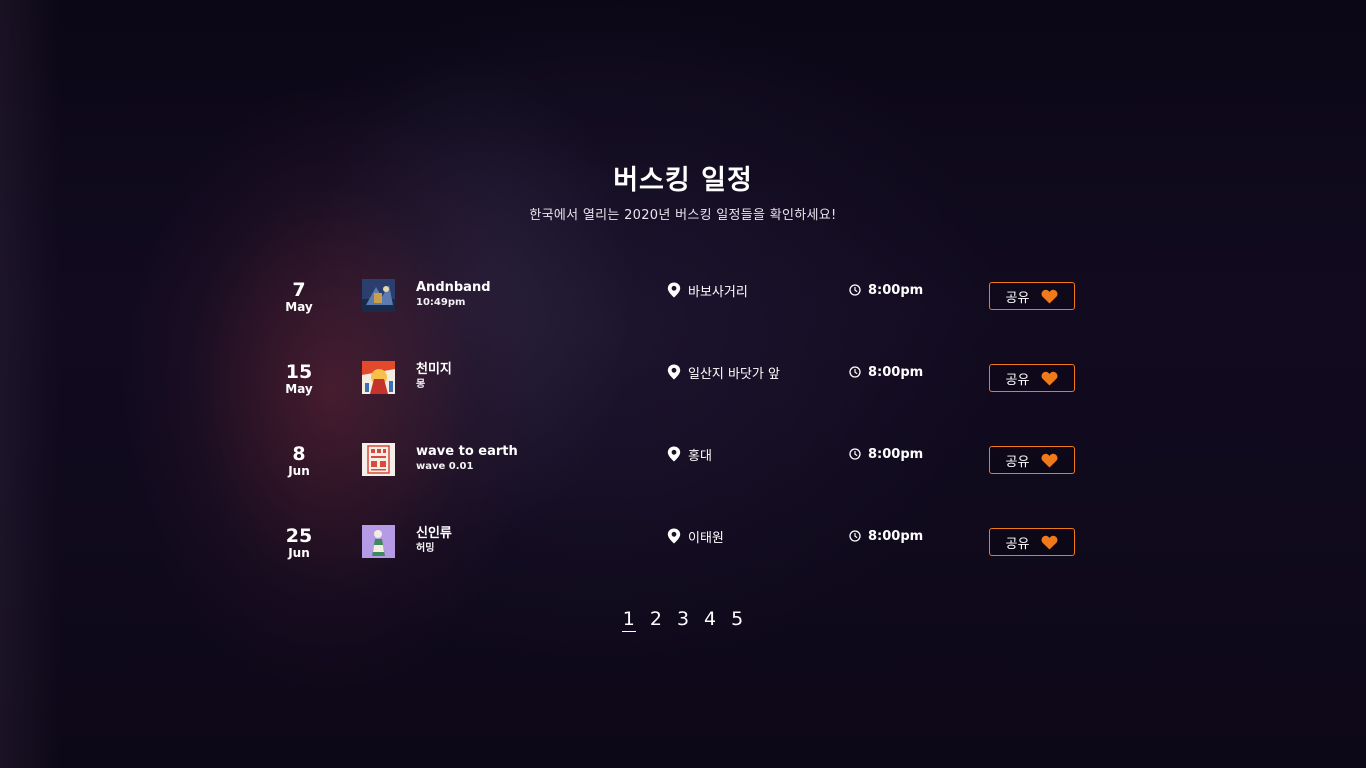 The image size is (1366, 768). I want to click on event-date: 7 May, so click(299, 297).